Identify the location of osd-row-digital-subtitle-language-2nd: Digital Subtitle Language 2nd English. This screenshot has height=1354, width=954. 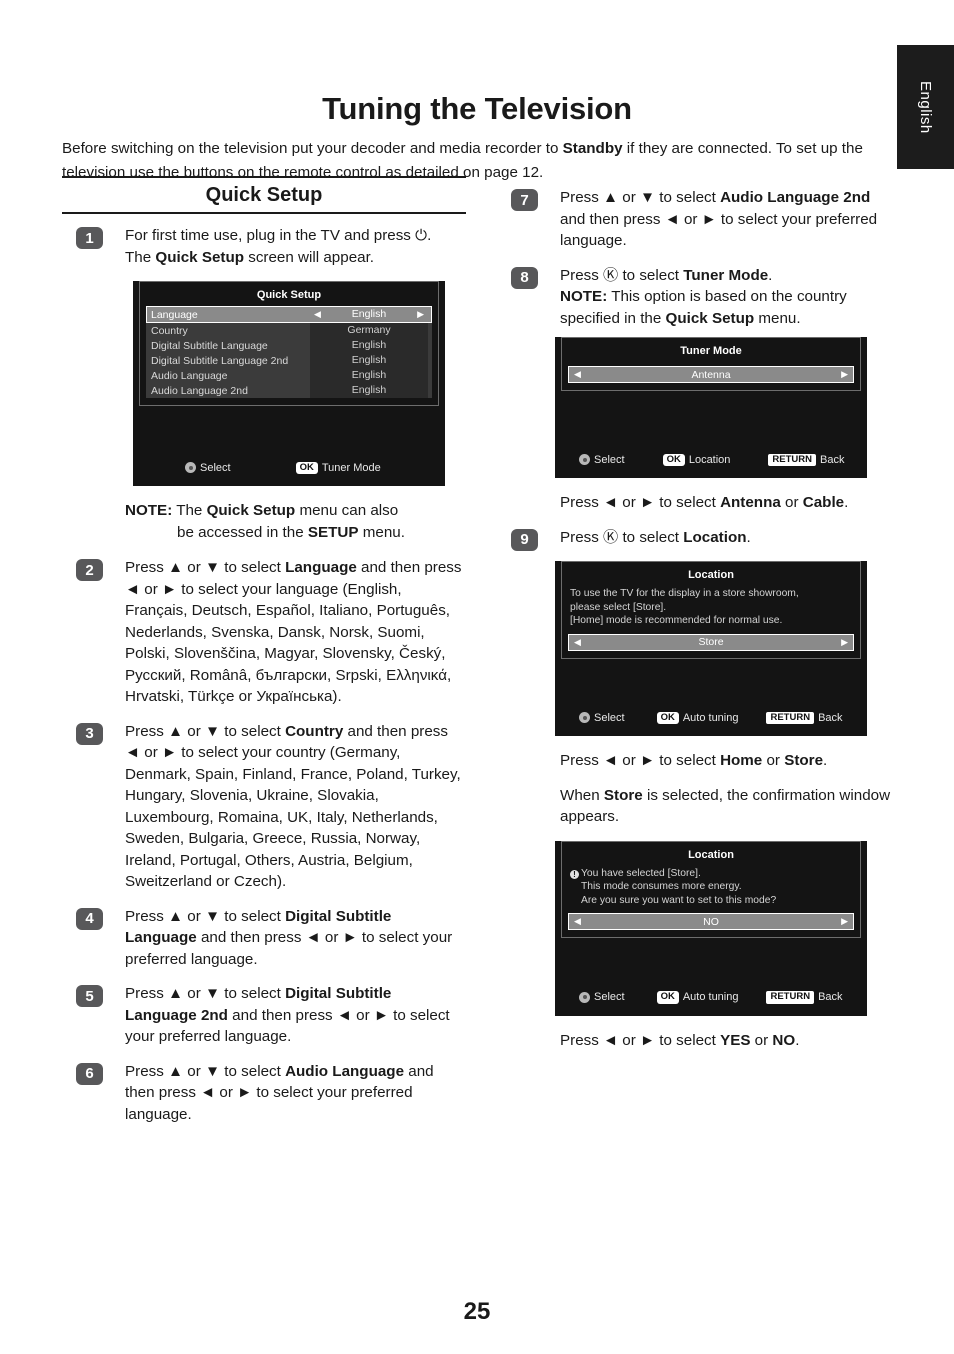
(289, 360).